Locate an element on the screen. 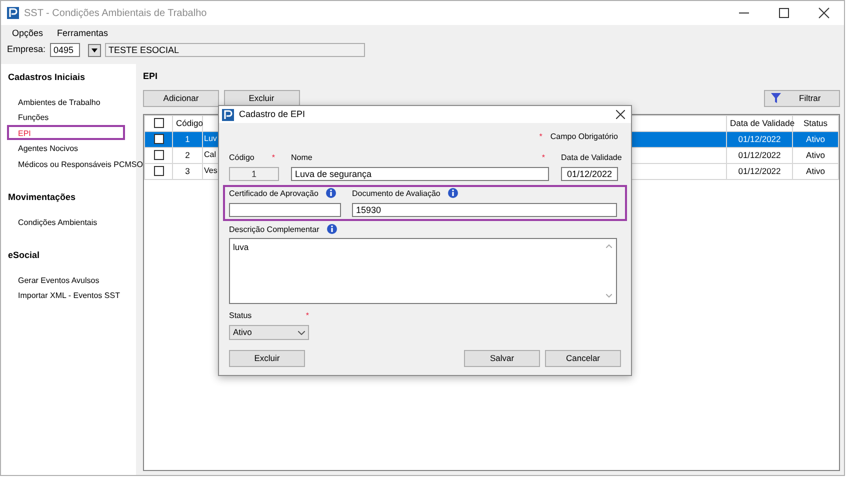  toolbar-button: Adicionar is located at coordinates (181, 98).